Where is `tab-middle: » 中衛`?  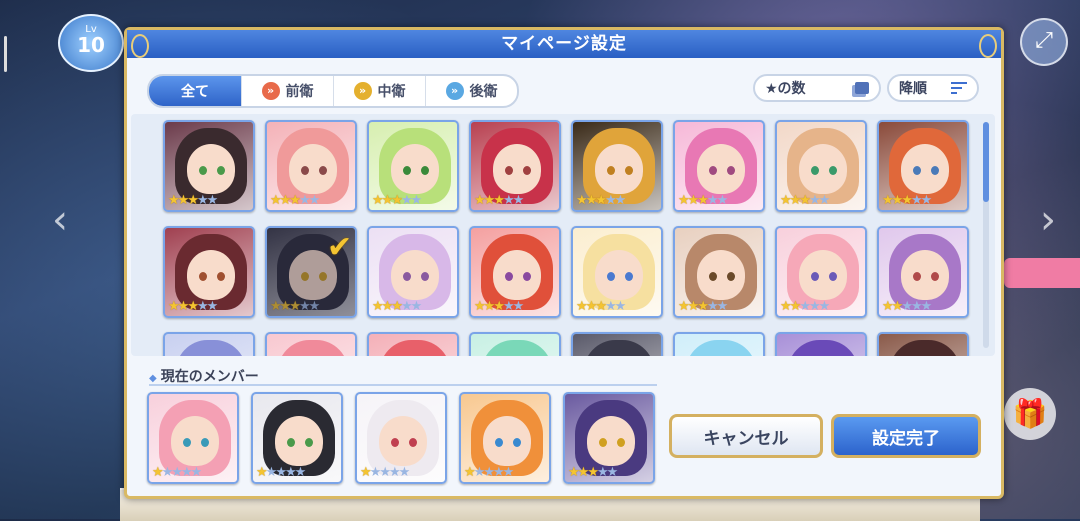
tab-middle: » 中衛 is located at coordinates (379, 91).